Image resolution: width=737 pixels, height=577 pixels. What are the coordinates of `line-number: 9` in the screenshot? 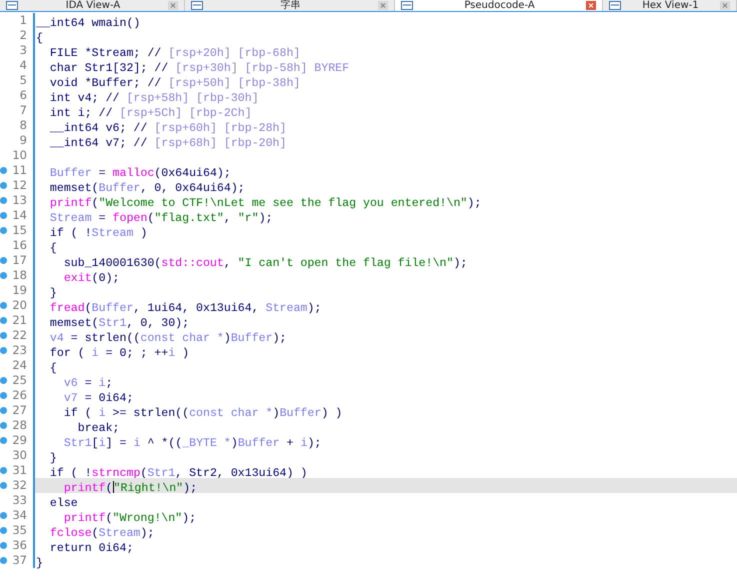 It's located at (23, 140).